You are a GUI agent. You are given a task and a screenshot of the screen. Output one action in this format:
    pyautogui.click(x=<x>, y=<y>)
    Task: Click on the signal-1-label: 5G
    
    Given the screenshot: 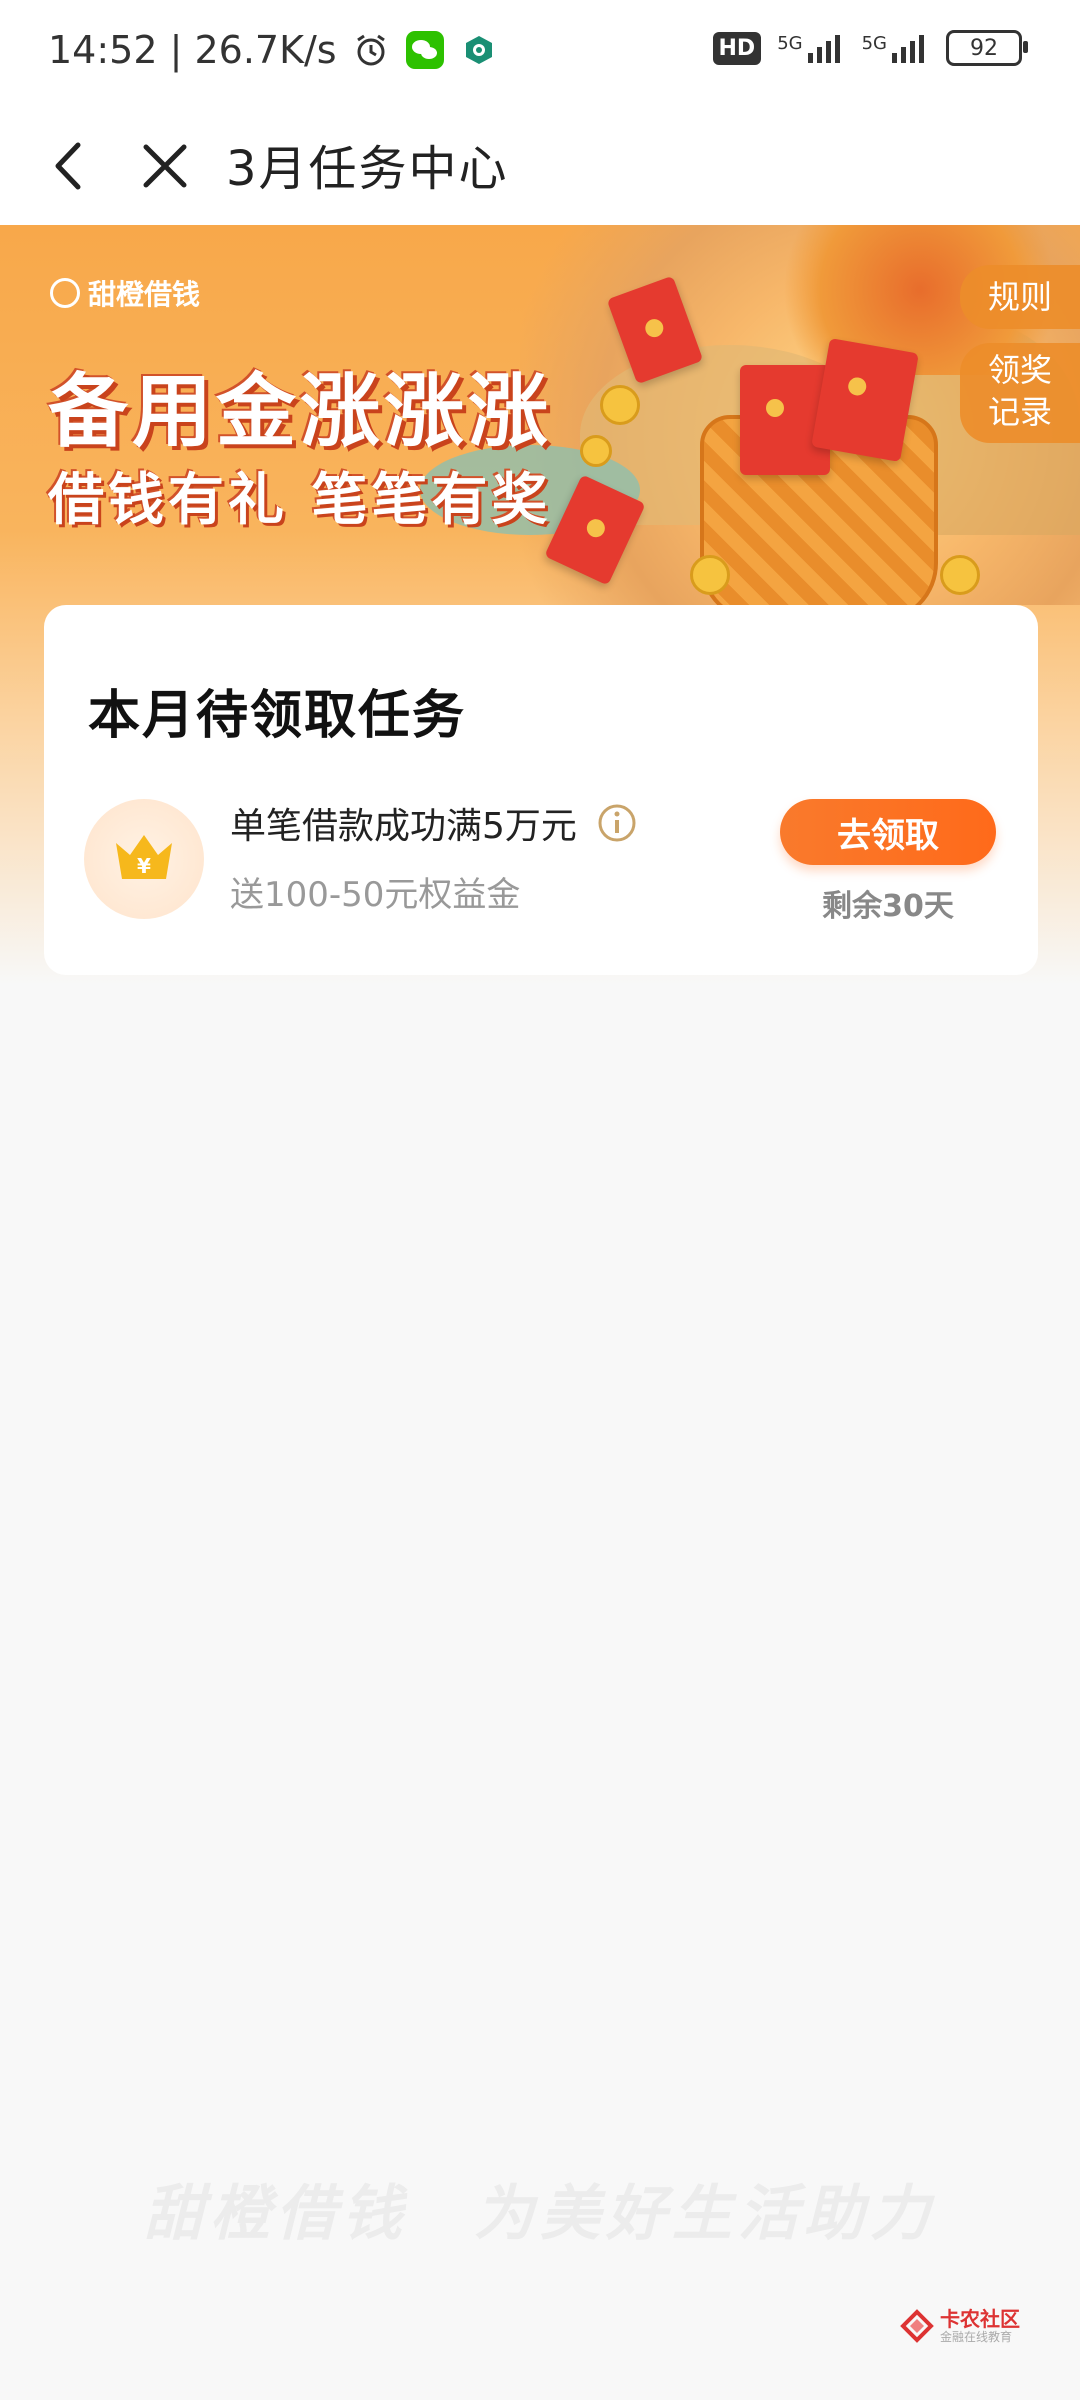 What is the action you would take?
    pyautogui.click(x=790, y=43)
    